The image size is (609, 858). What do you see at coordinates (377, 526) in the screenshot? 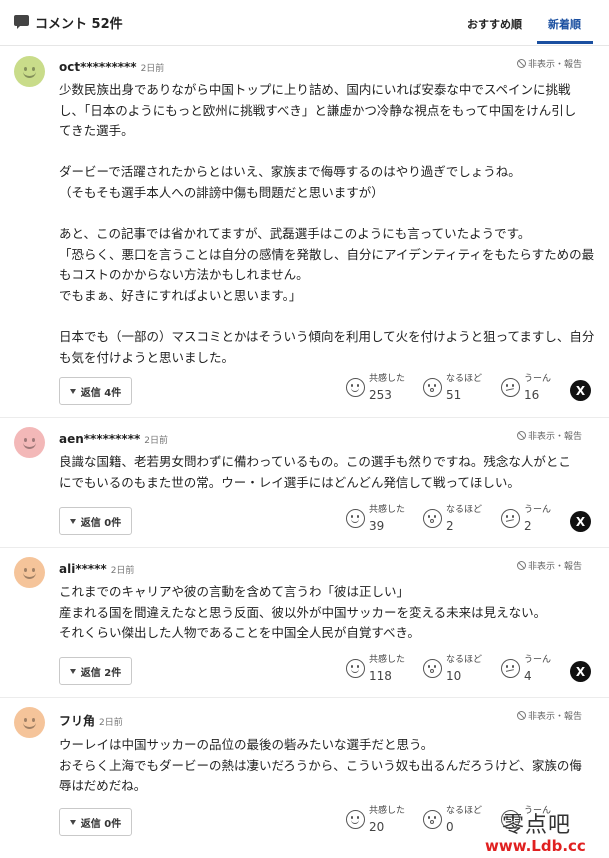
I see `empathy-count: 39` at bounding box center [377, 526].